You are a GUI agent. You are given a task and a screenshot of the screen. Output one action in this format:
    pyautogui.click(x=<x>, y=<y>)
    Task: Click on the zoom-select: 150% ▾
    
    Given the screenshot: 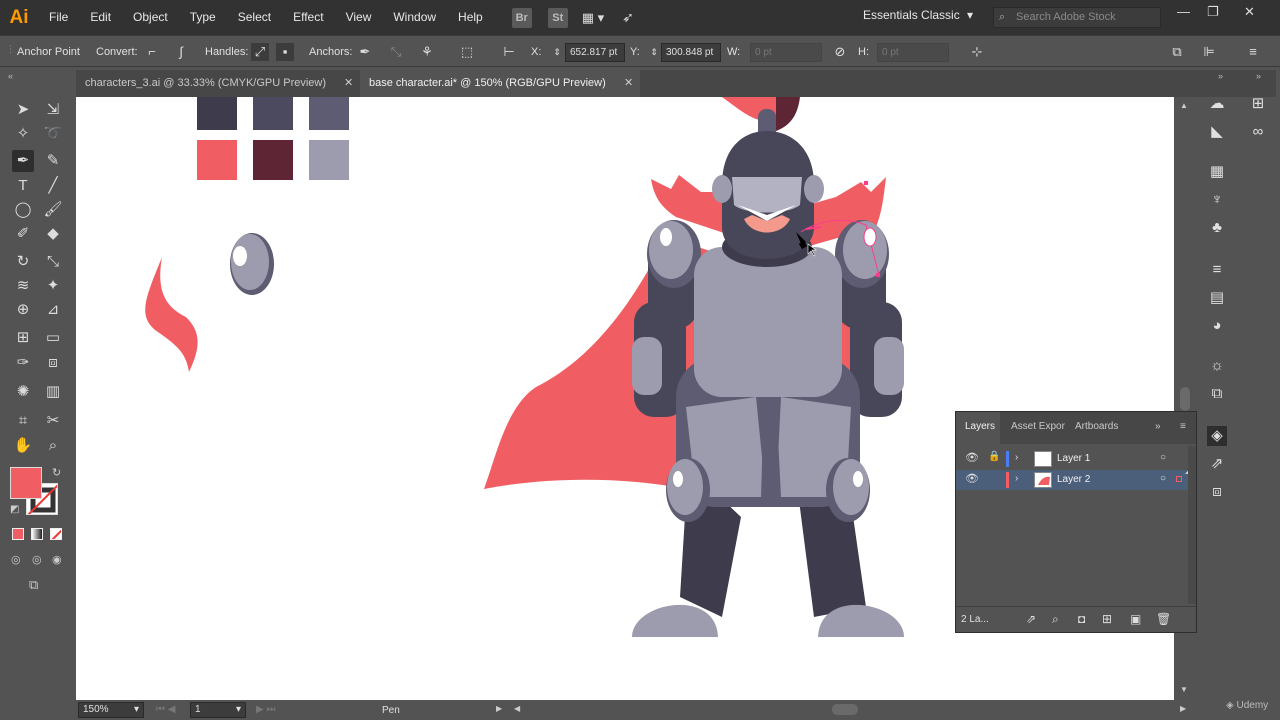 What is the action you would take?
    pyautogui.click(x=111, y=710)
    